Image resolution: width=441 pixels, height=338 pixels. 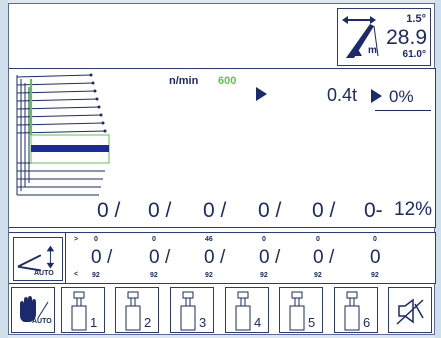 I want to click on play-arrow-icon, so click(x=261, y=94).